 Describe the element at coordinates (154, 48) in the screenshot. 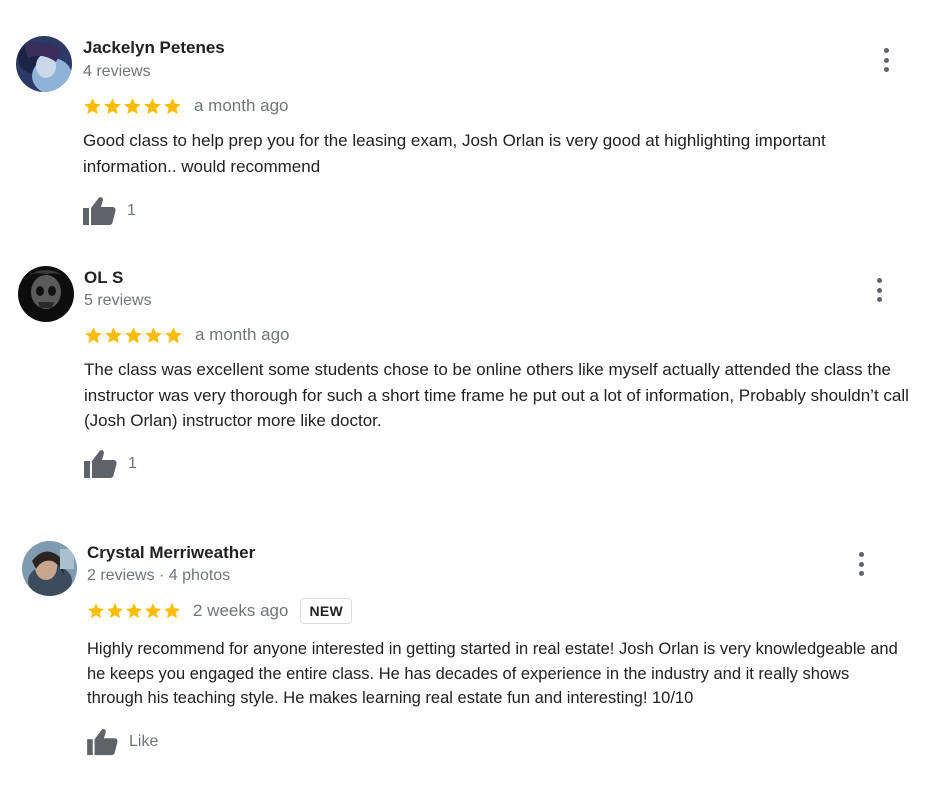

I see `reviewer-name: Jackelyn Petenes` at that location.